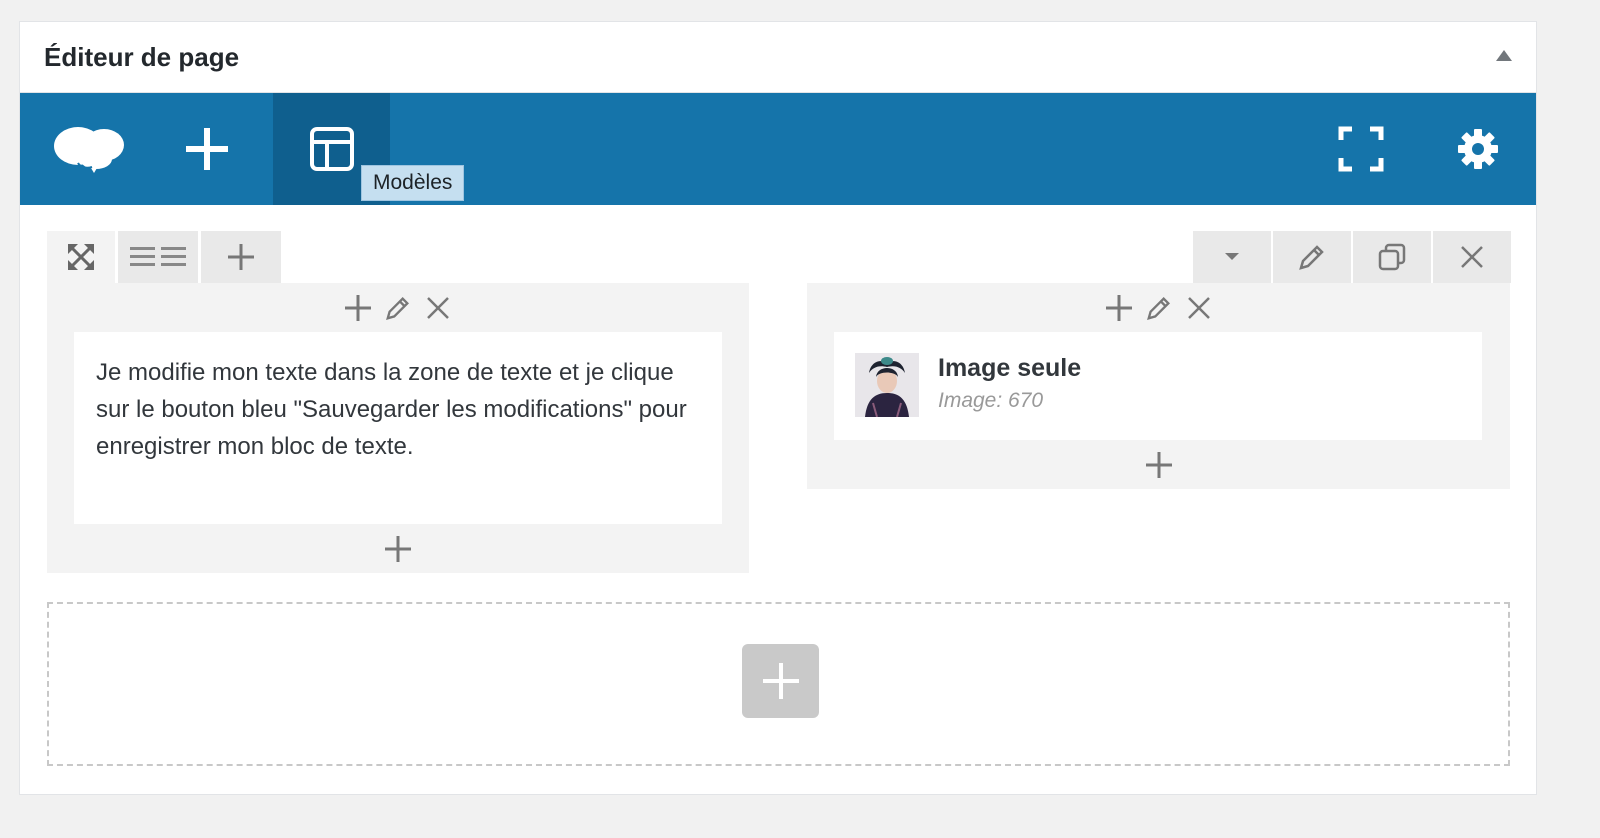 Image resolution: width=1600 pixels, height=838 pixels. Describe the element at coordinates (778, 57) in the screenshot. I see `panel-header: Éditeur de page` at that location.